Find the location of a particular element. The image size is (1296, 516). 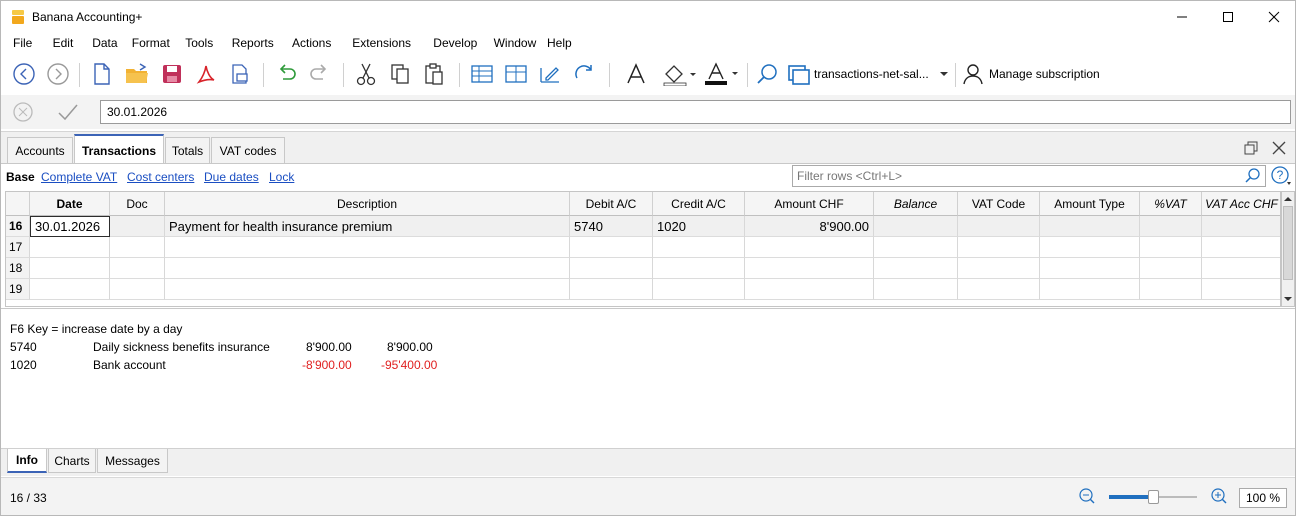

view-lock: Lock is located at coordinates (281, 177).